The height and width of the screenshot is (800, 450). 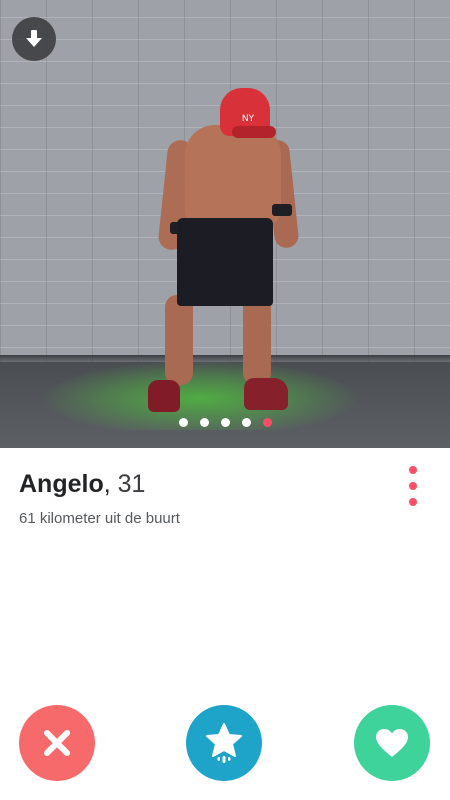 What do you see at coordinates (267, 422) in the screenshot?
I see `pagination-dot-active` at bounding box center [267, 422].